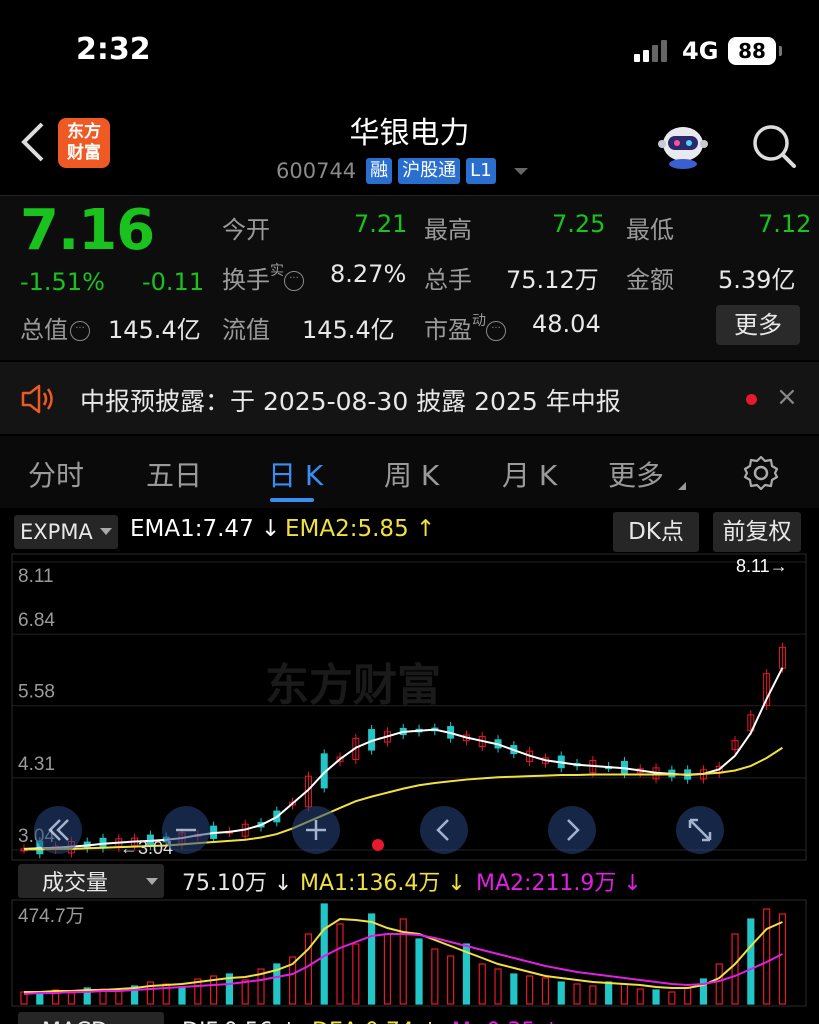  I want to click on pe-value: 48.04, so click(566, 324).